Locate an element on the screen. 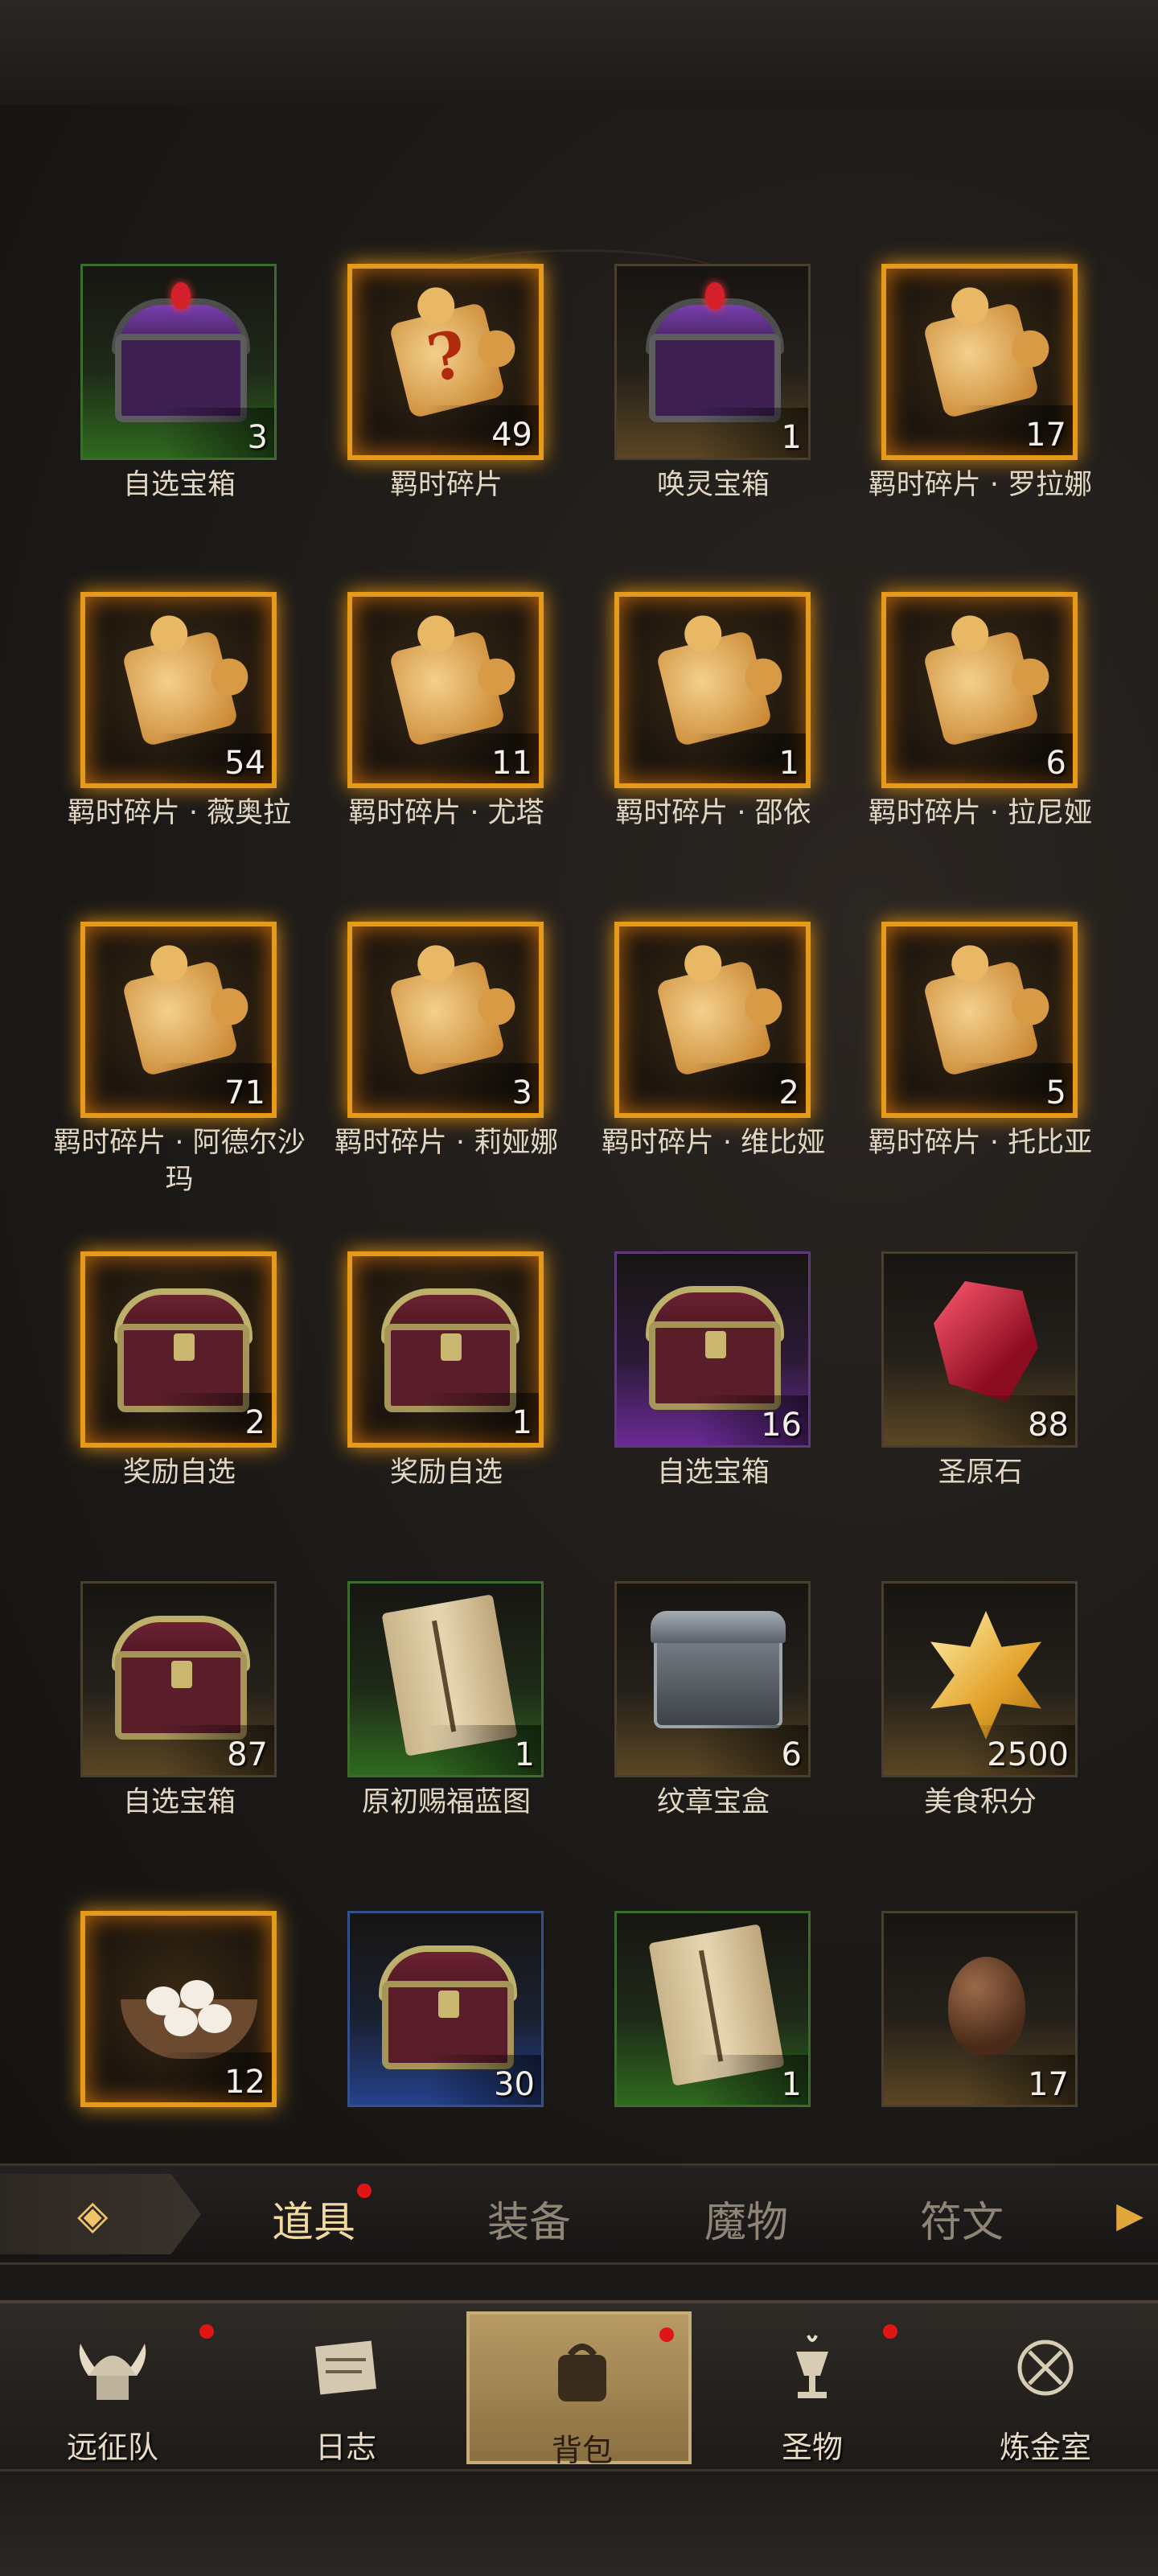 The height and width of the screenshot is (2576, 1158). item-label: 羁时碎片 · 尤塔 is located at coordinates (446, 813).